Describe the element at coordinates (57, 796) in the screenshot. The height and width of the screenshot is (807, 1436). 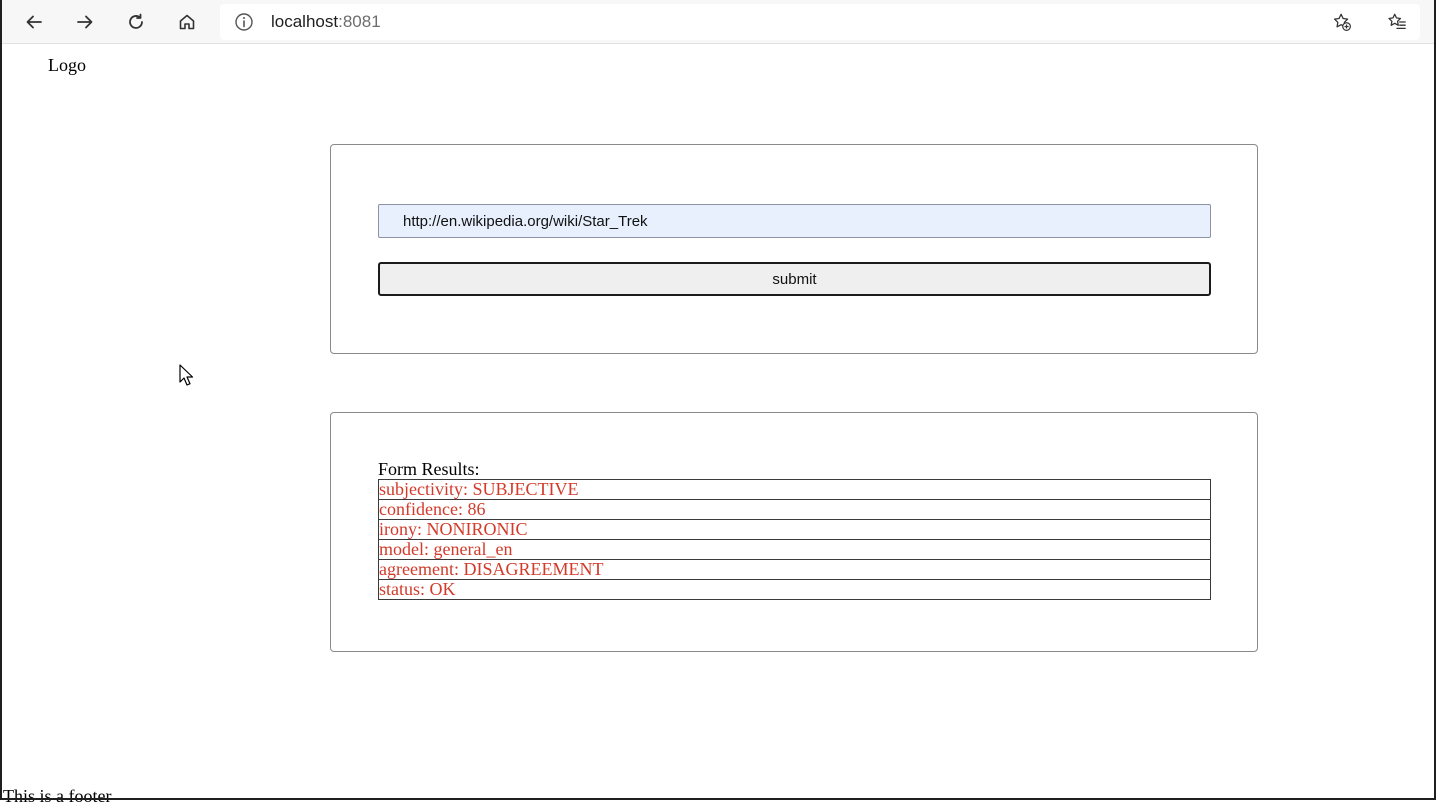
I see `footer: This is a footer` at that location.